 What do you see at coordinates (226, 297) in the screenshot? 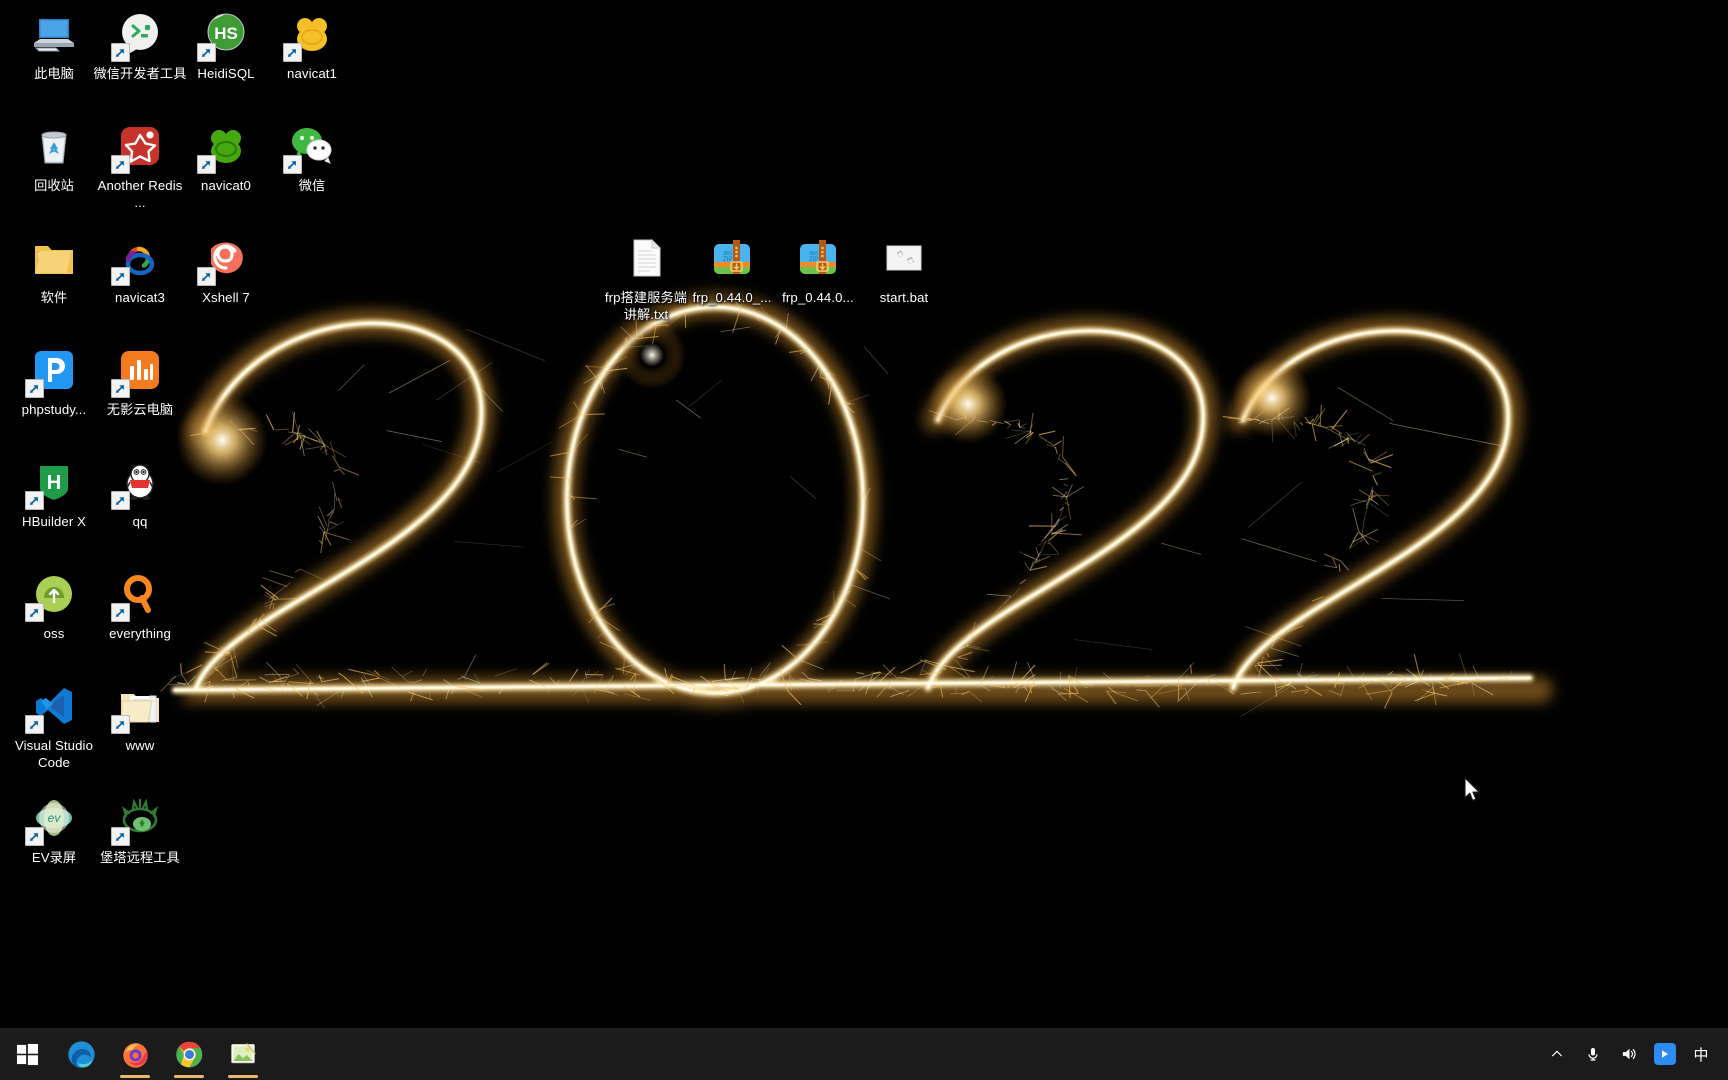
I see `desktop-icon-label: Xshell 7` at bounding box center [226, 297].